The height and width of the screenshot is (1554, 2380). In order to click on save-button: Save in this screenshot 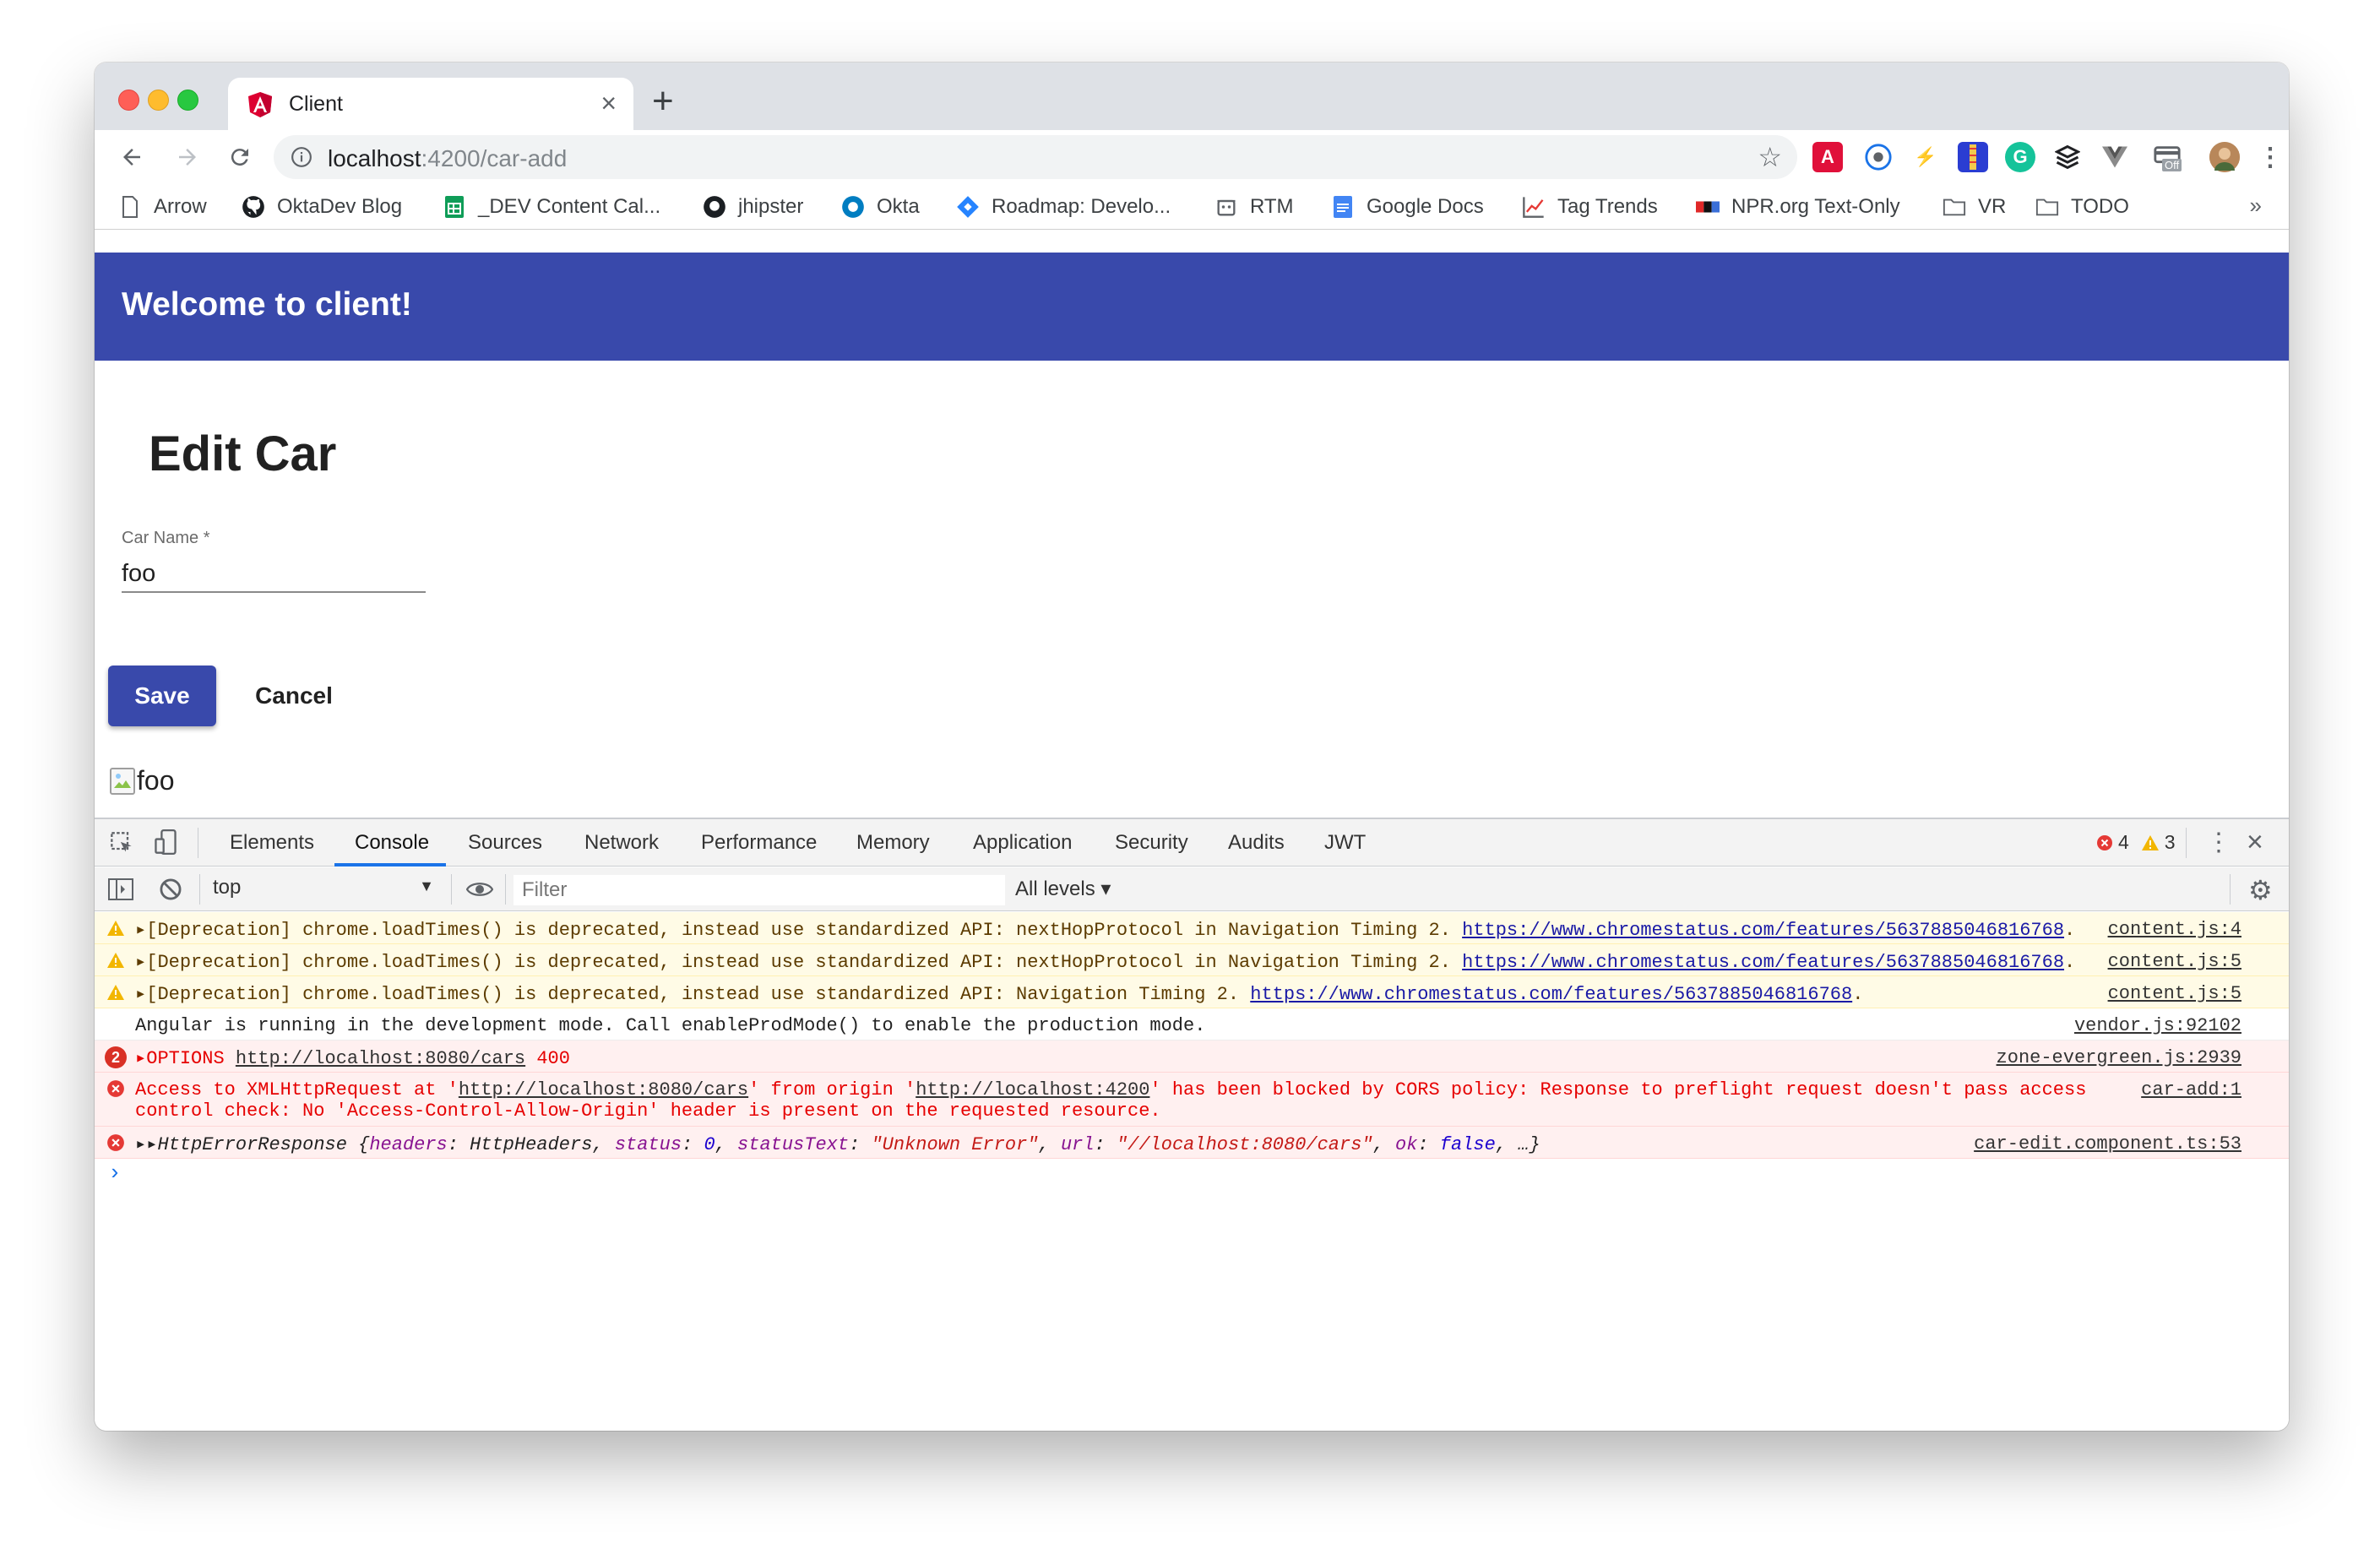, I will do `click(162, 696)`.